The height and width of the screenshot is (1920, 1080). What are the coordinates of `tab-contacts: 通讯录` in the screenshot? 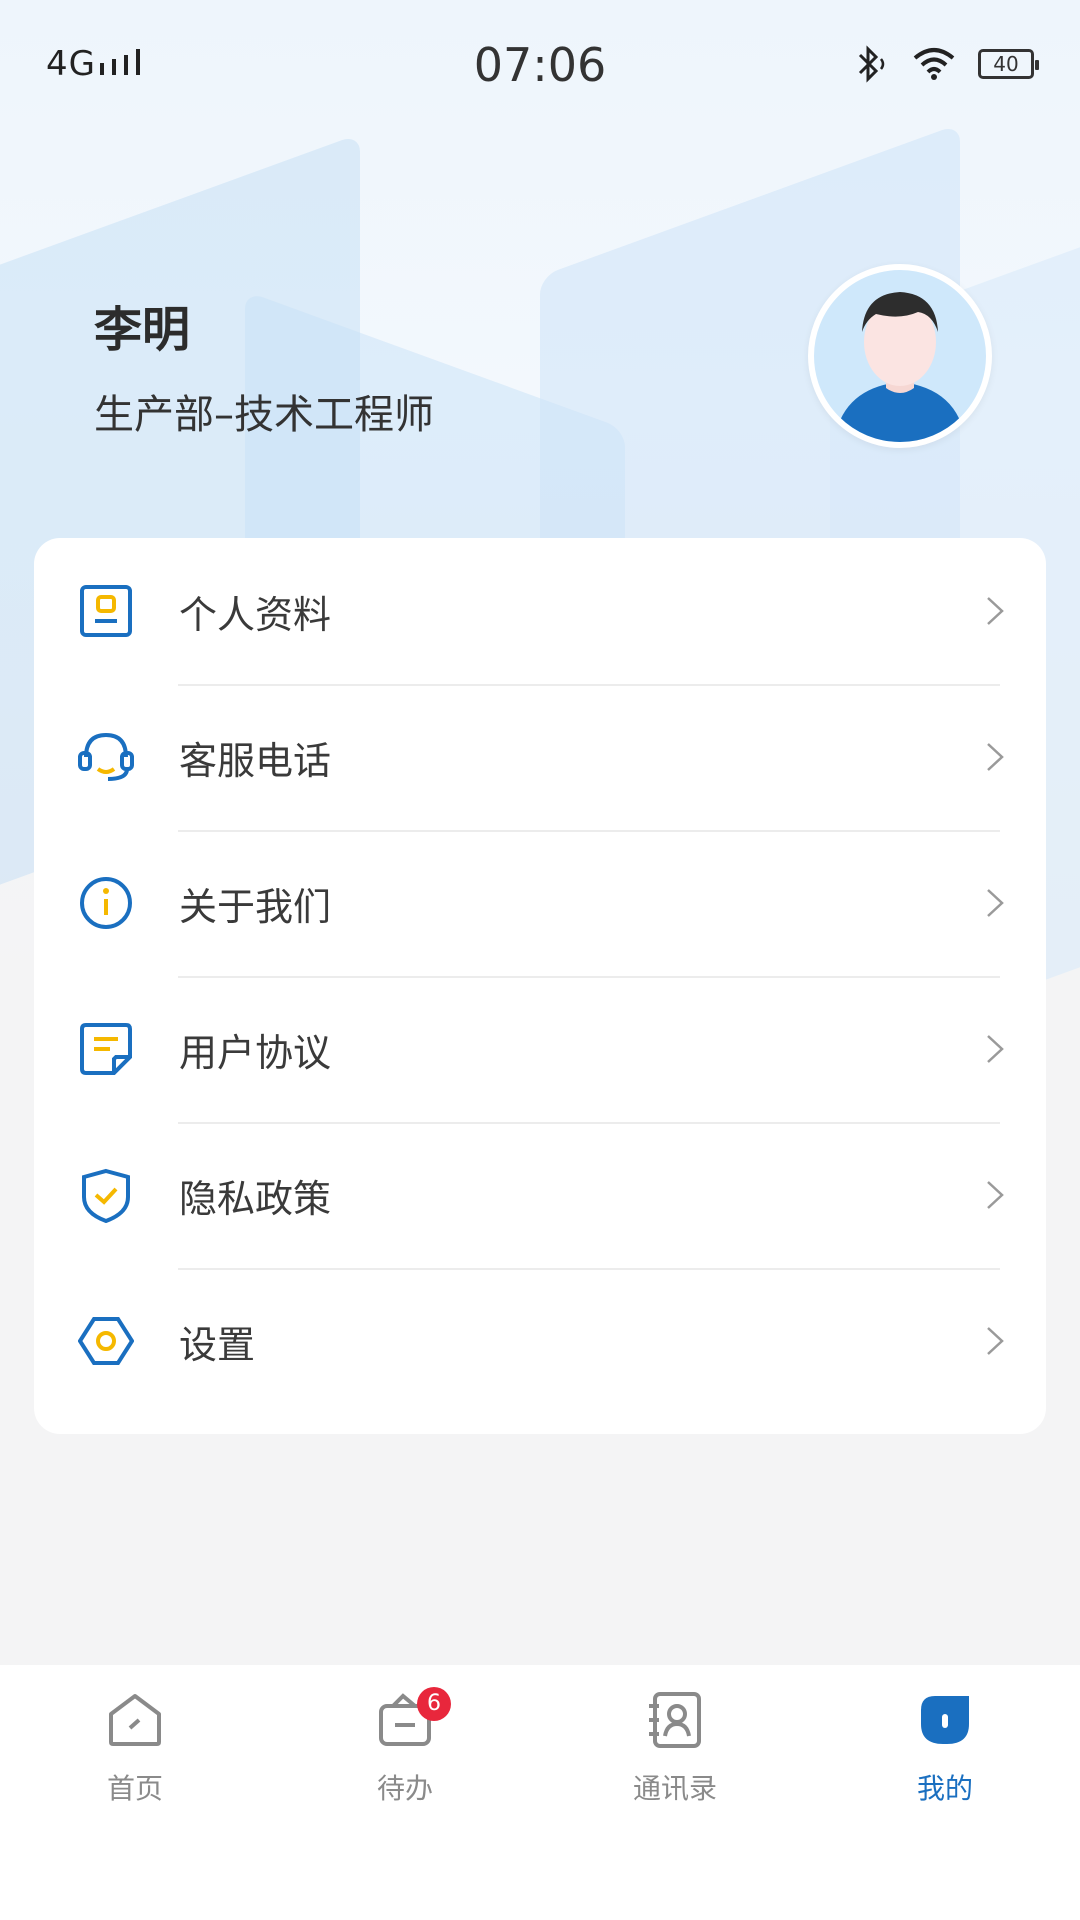 It's located at (675, 1755).